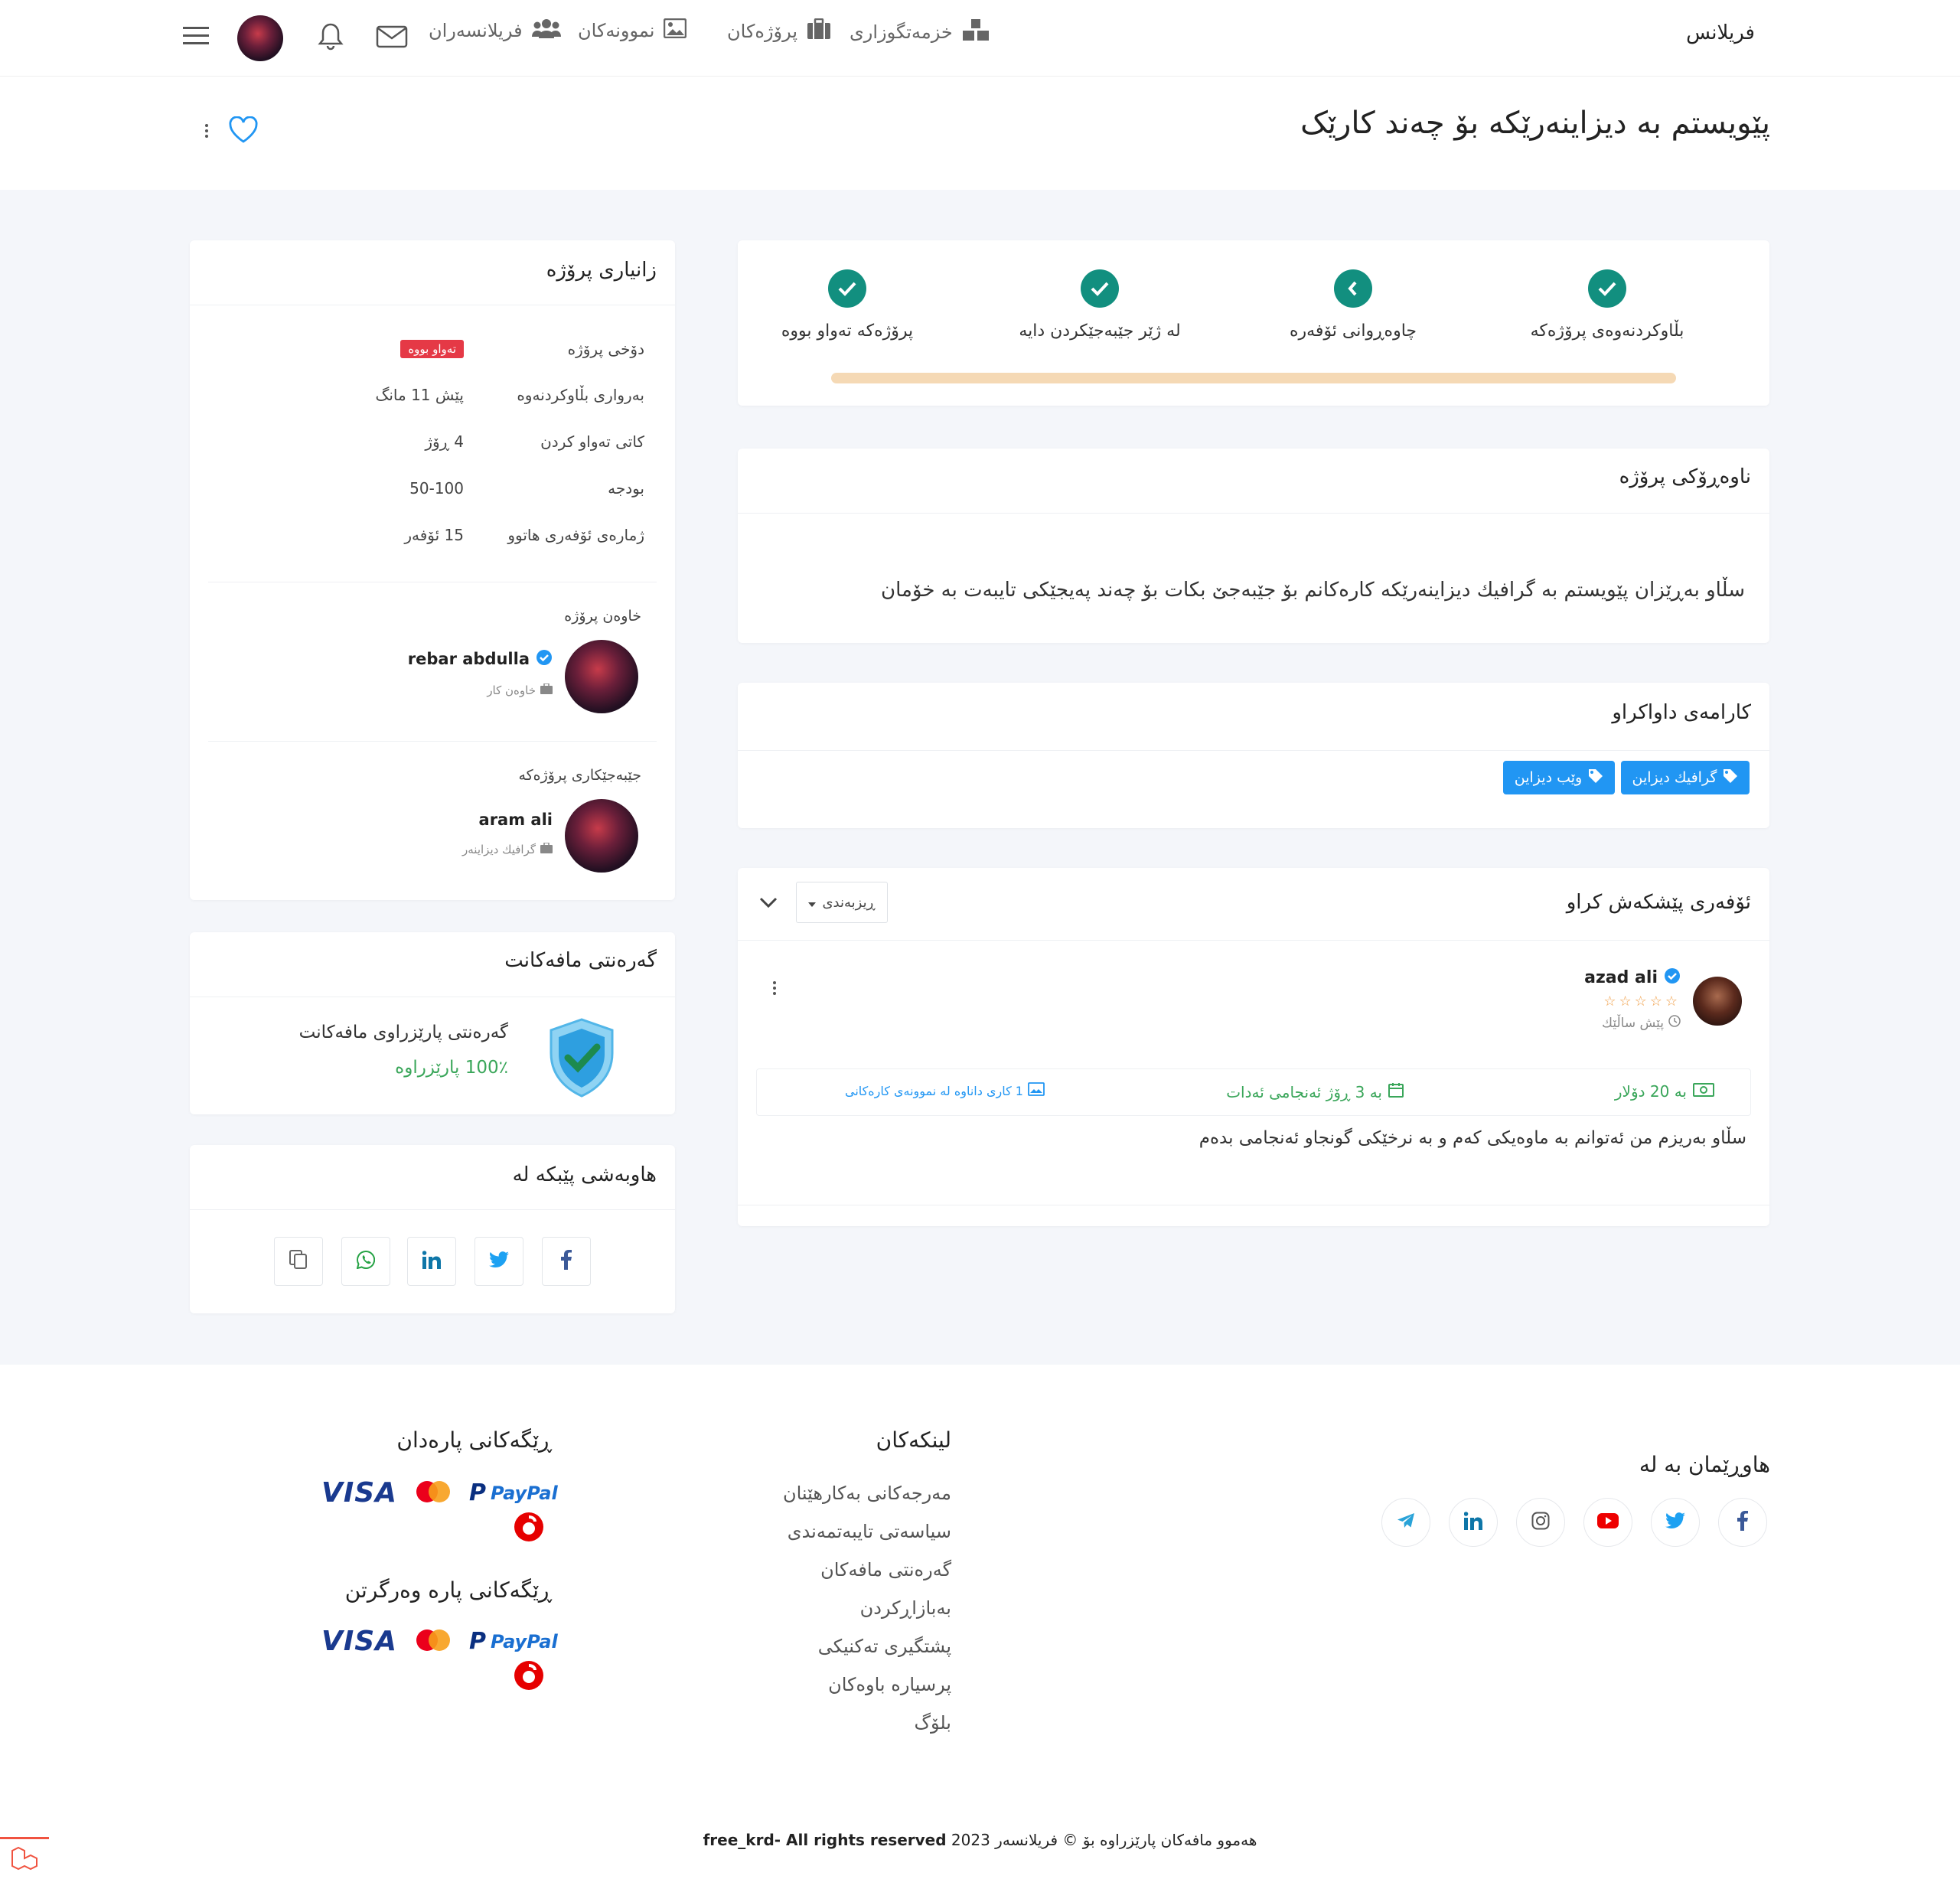  Describe the element at coordinates (1607, 1523) in the screenshot. I see `social-youtube-button` at that location.